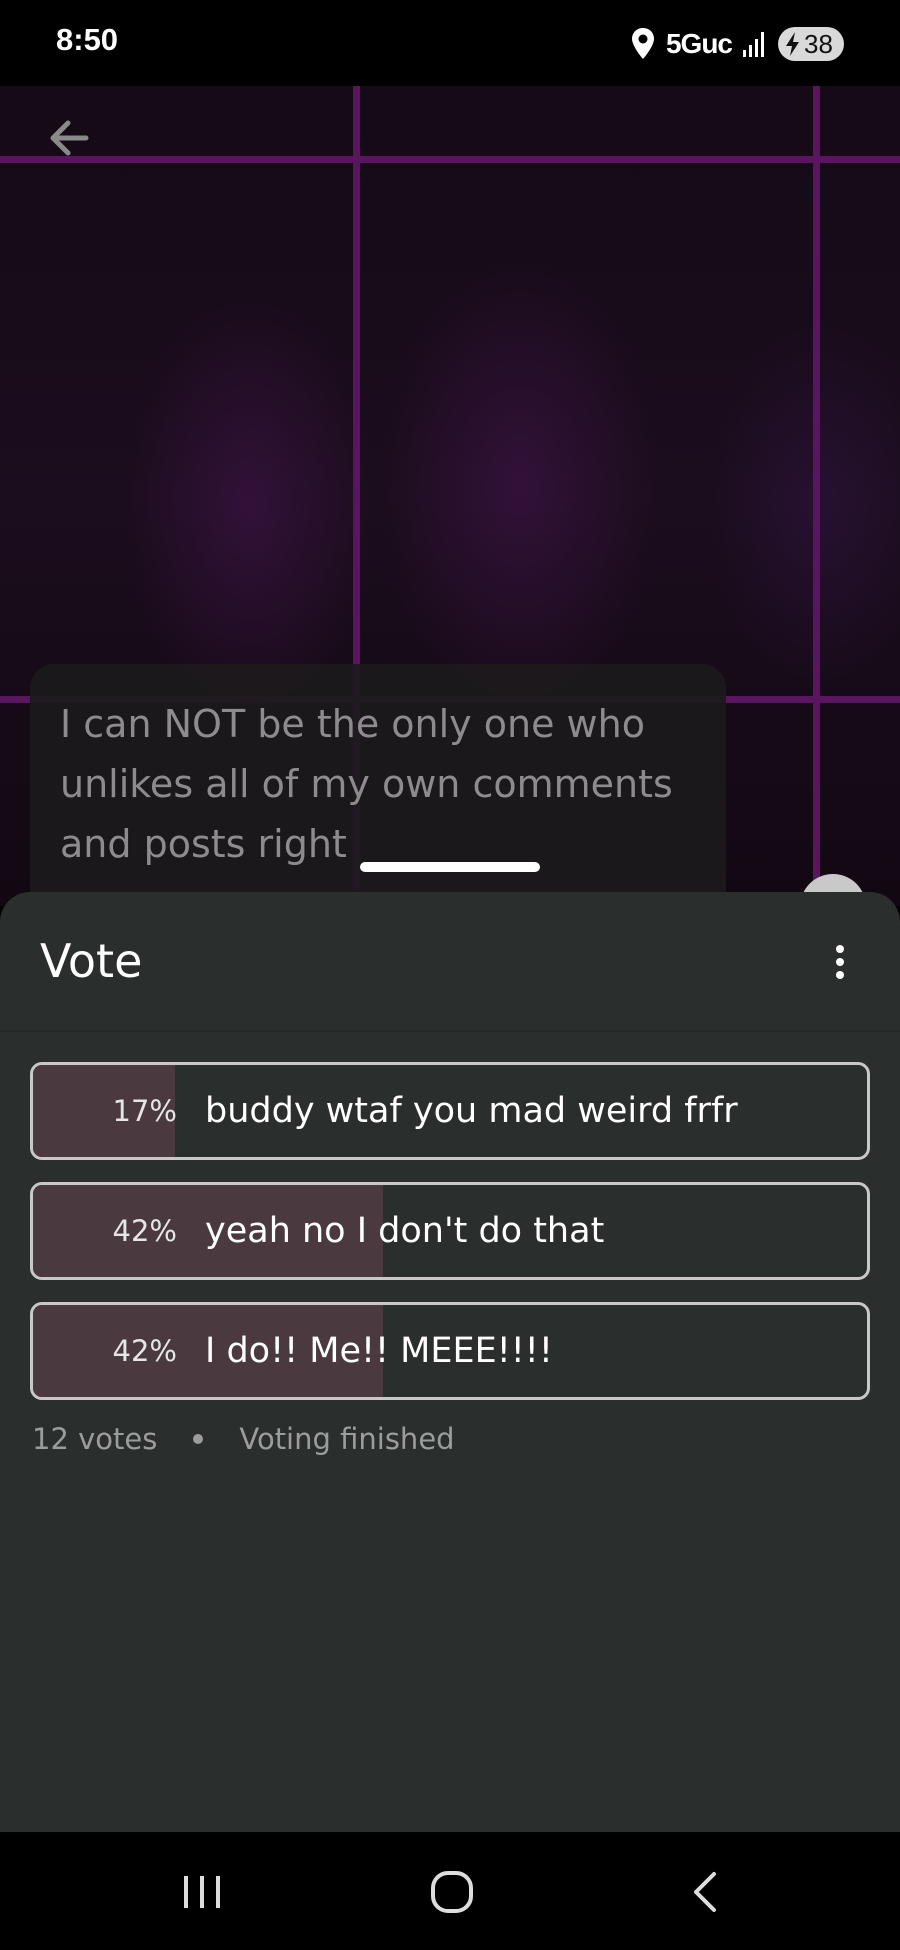 The image size is (900, 1950). What do you see at coordinates (70, 138) in the screenshot?
I see `back-arrow-icon` at bounding box center [70, 138].